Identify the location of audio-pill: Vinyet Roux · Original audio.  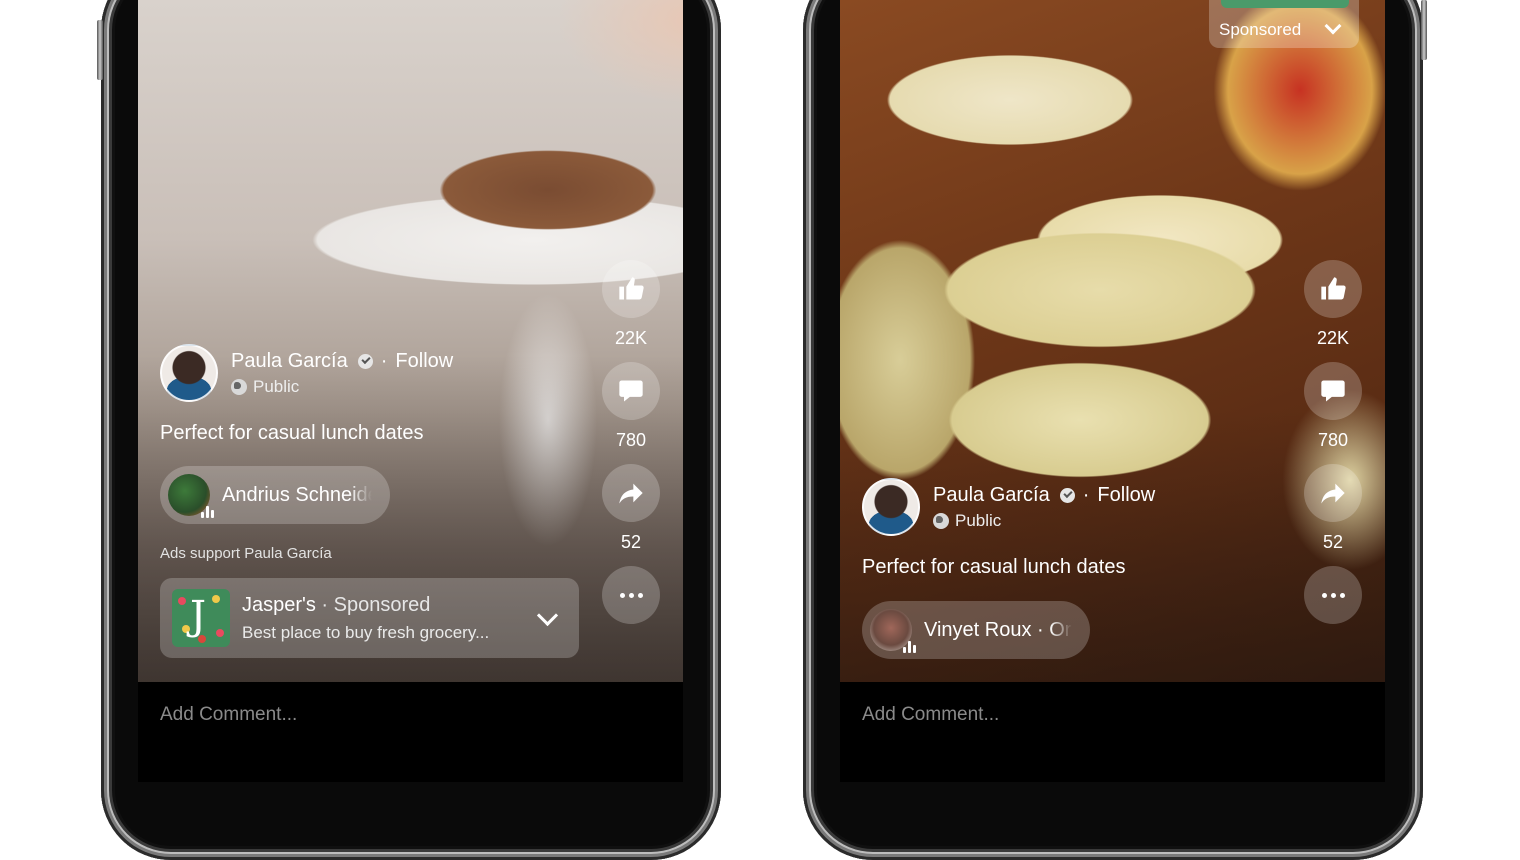
(976, 630).